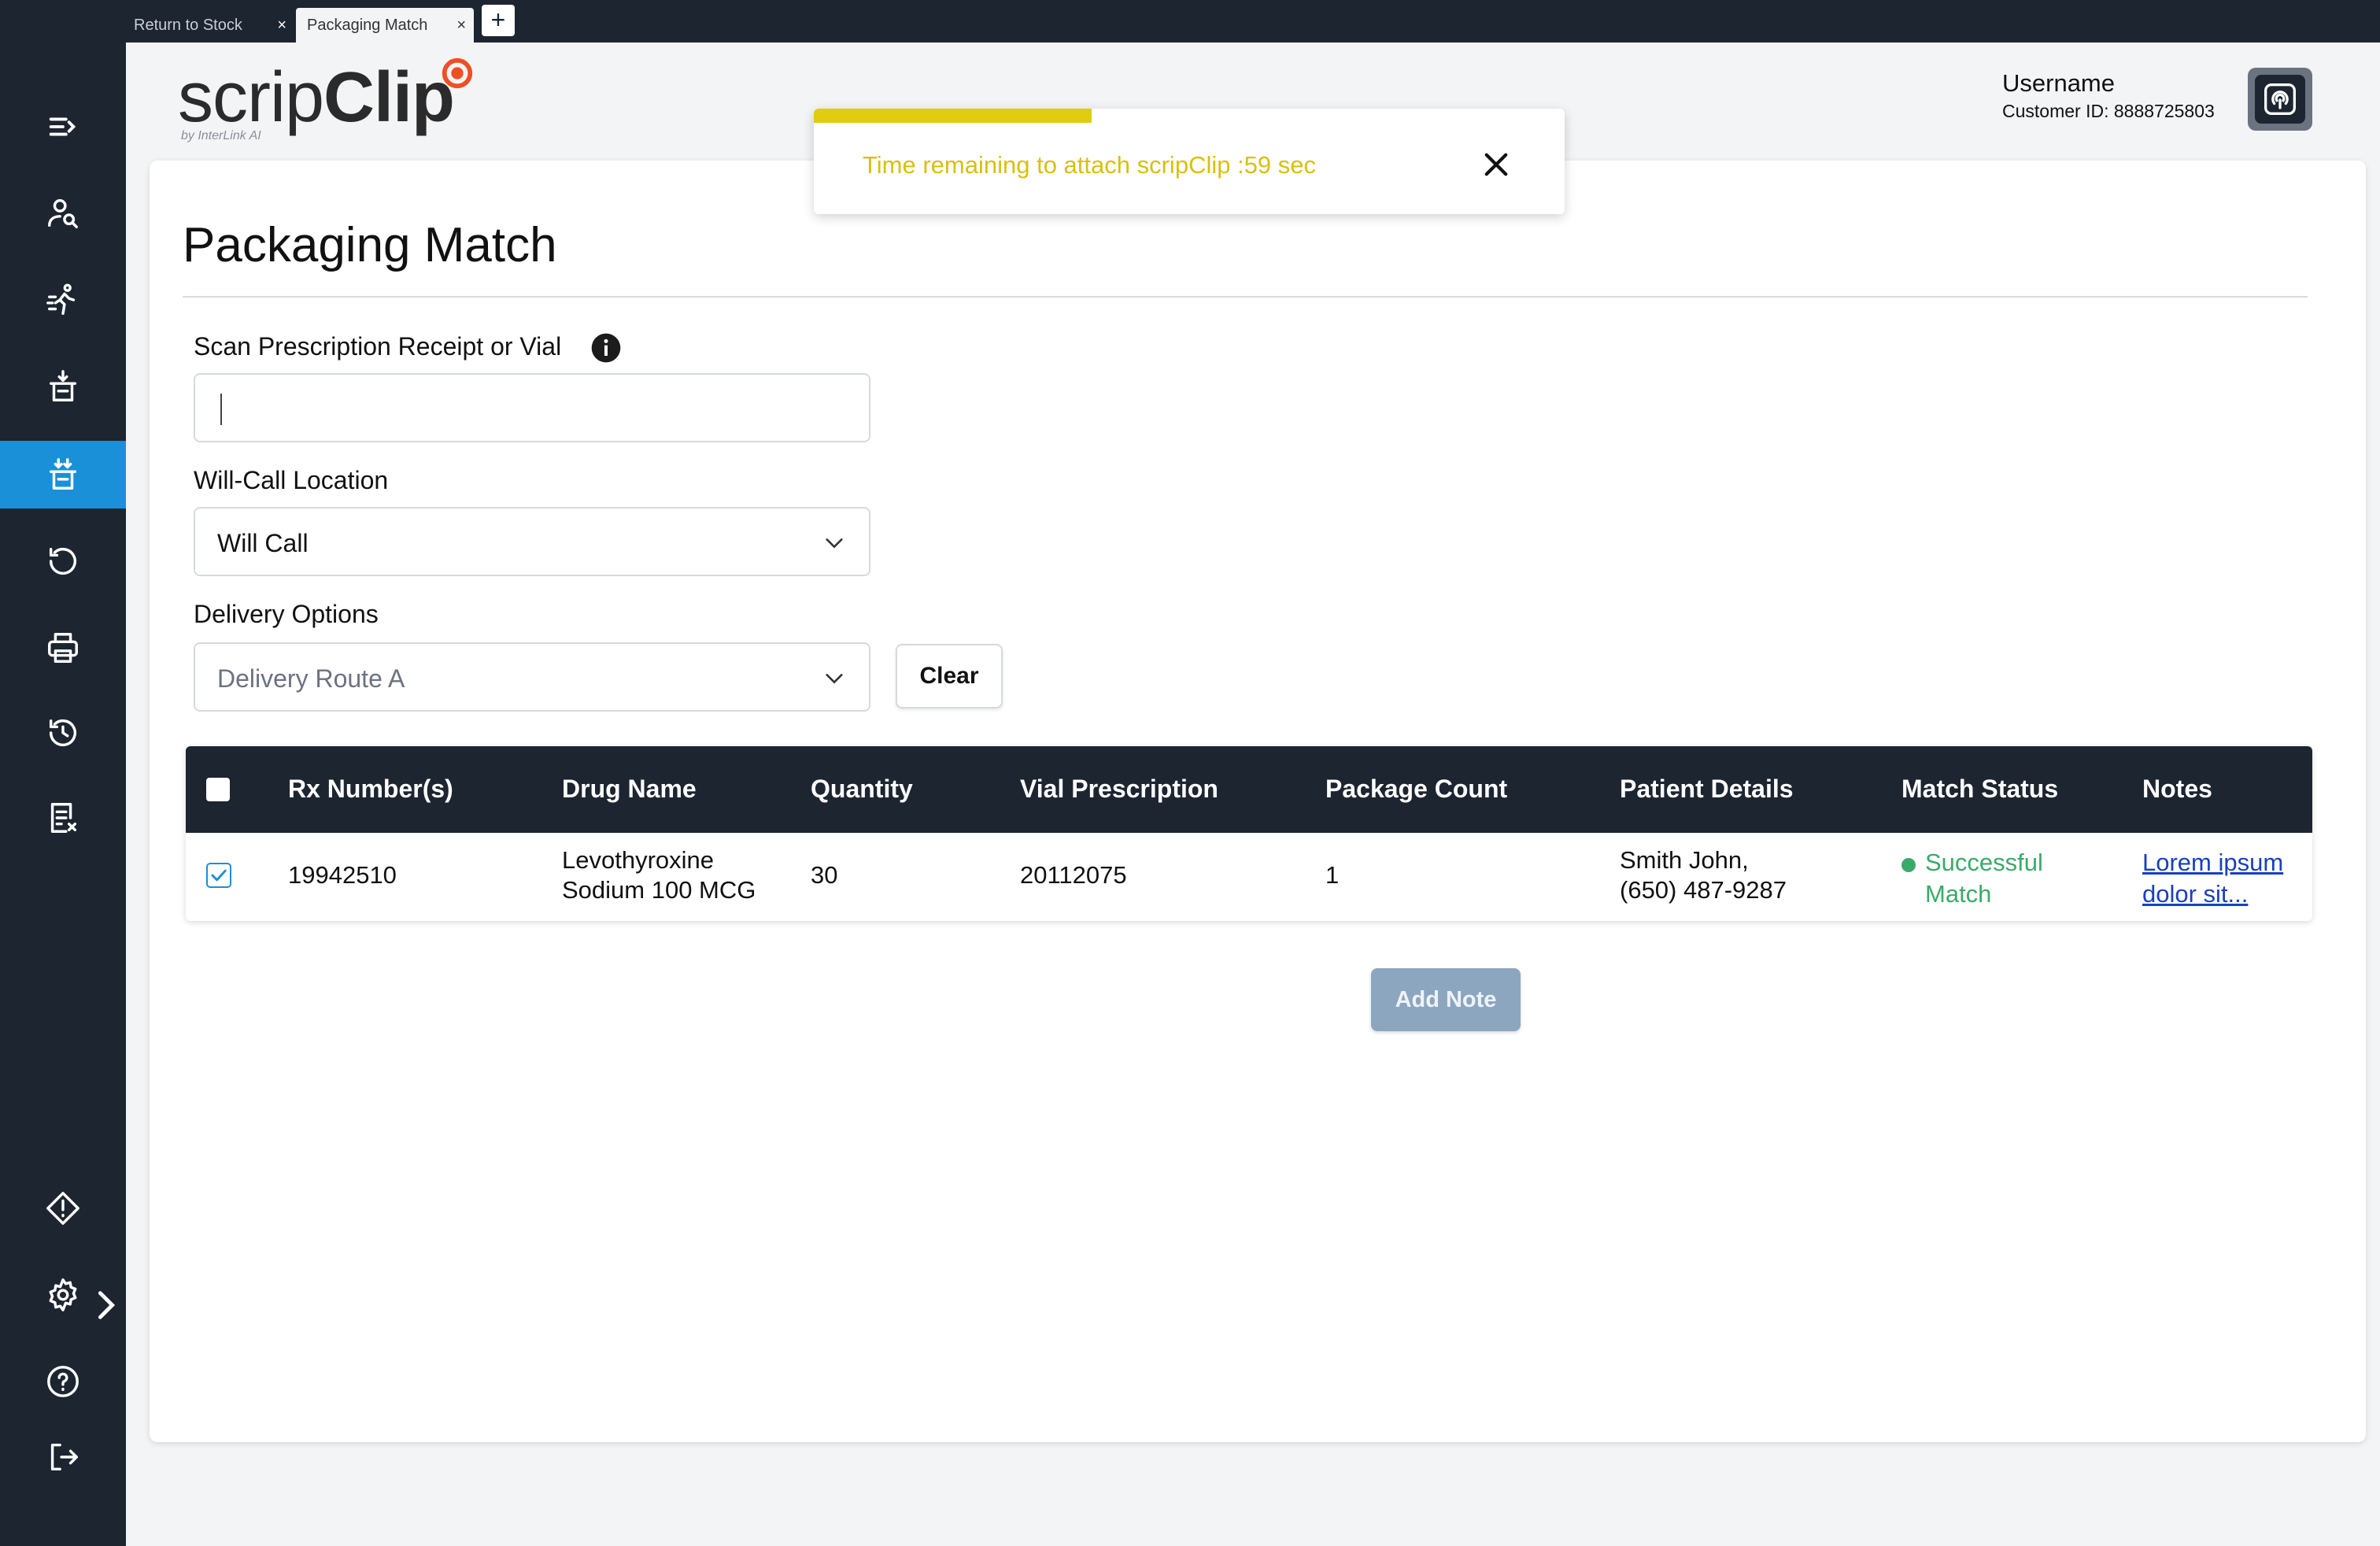  I want to click on delivery-select: Delivery Route A, so click(532, 677).